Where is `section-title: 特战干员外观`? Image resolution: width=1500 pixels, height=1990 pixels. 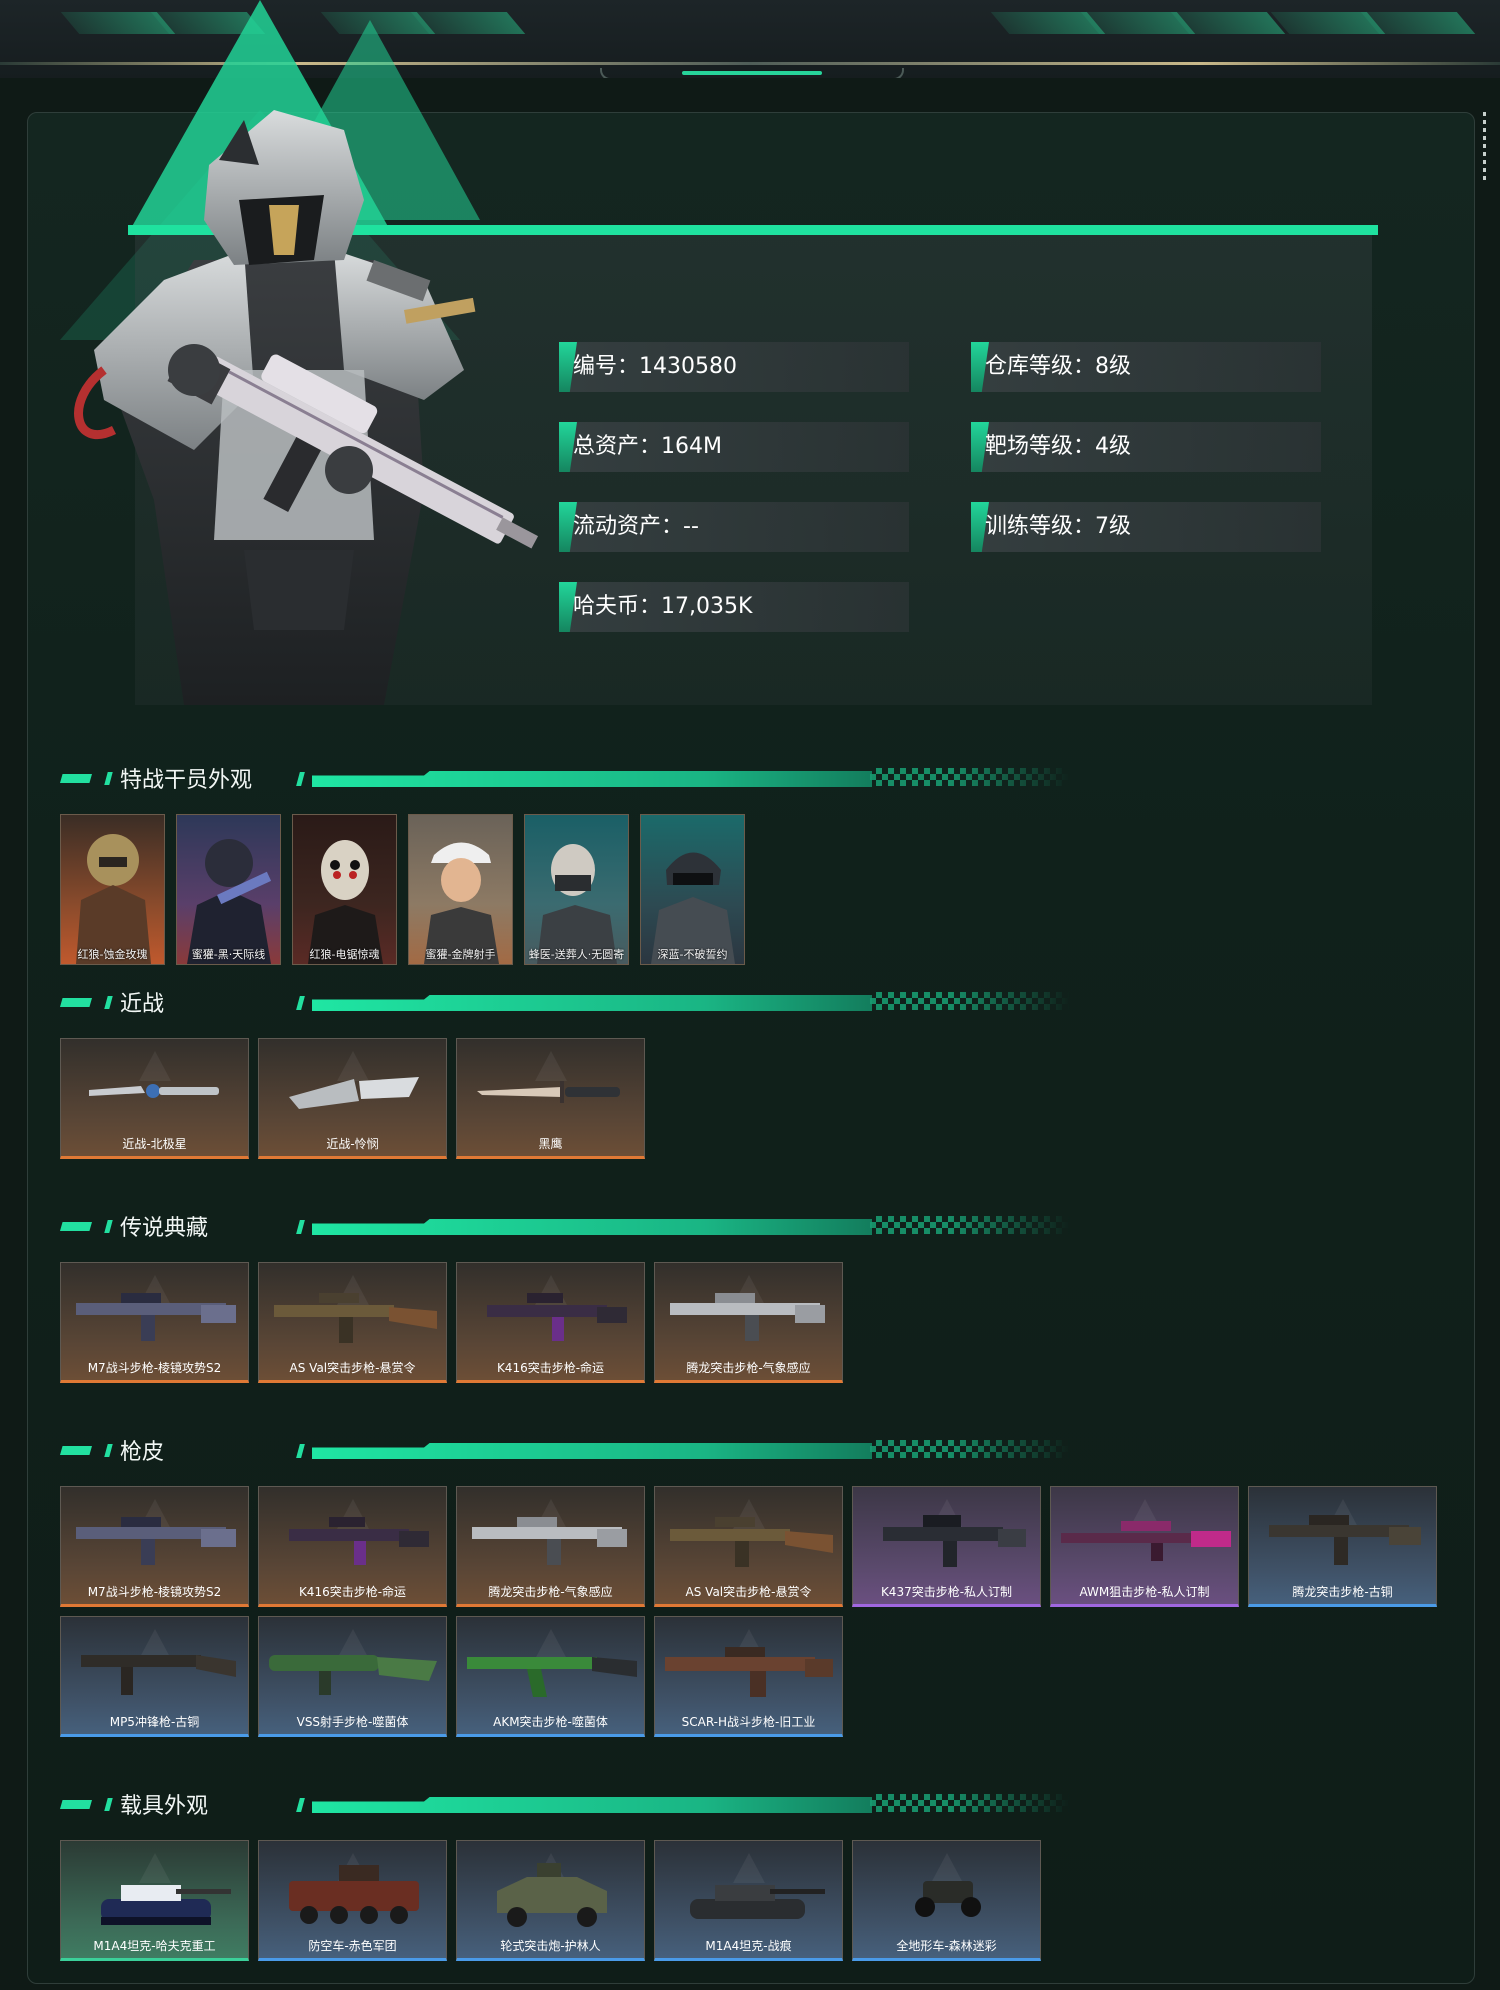
section-title: 特战干员外观 is located at coordinates (186, 780).